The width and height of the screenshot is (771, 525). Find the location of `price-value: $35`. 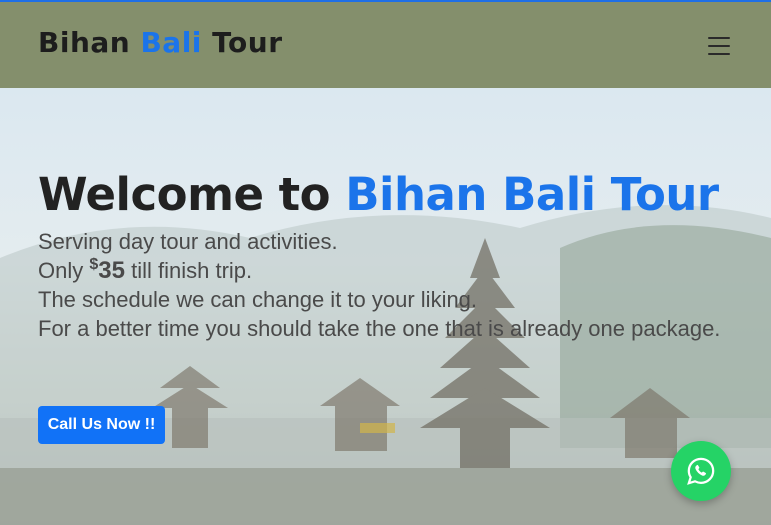

price-value: $35 is located at coordinates (107, 270).